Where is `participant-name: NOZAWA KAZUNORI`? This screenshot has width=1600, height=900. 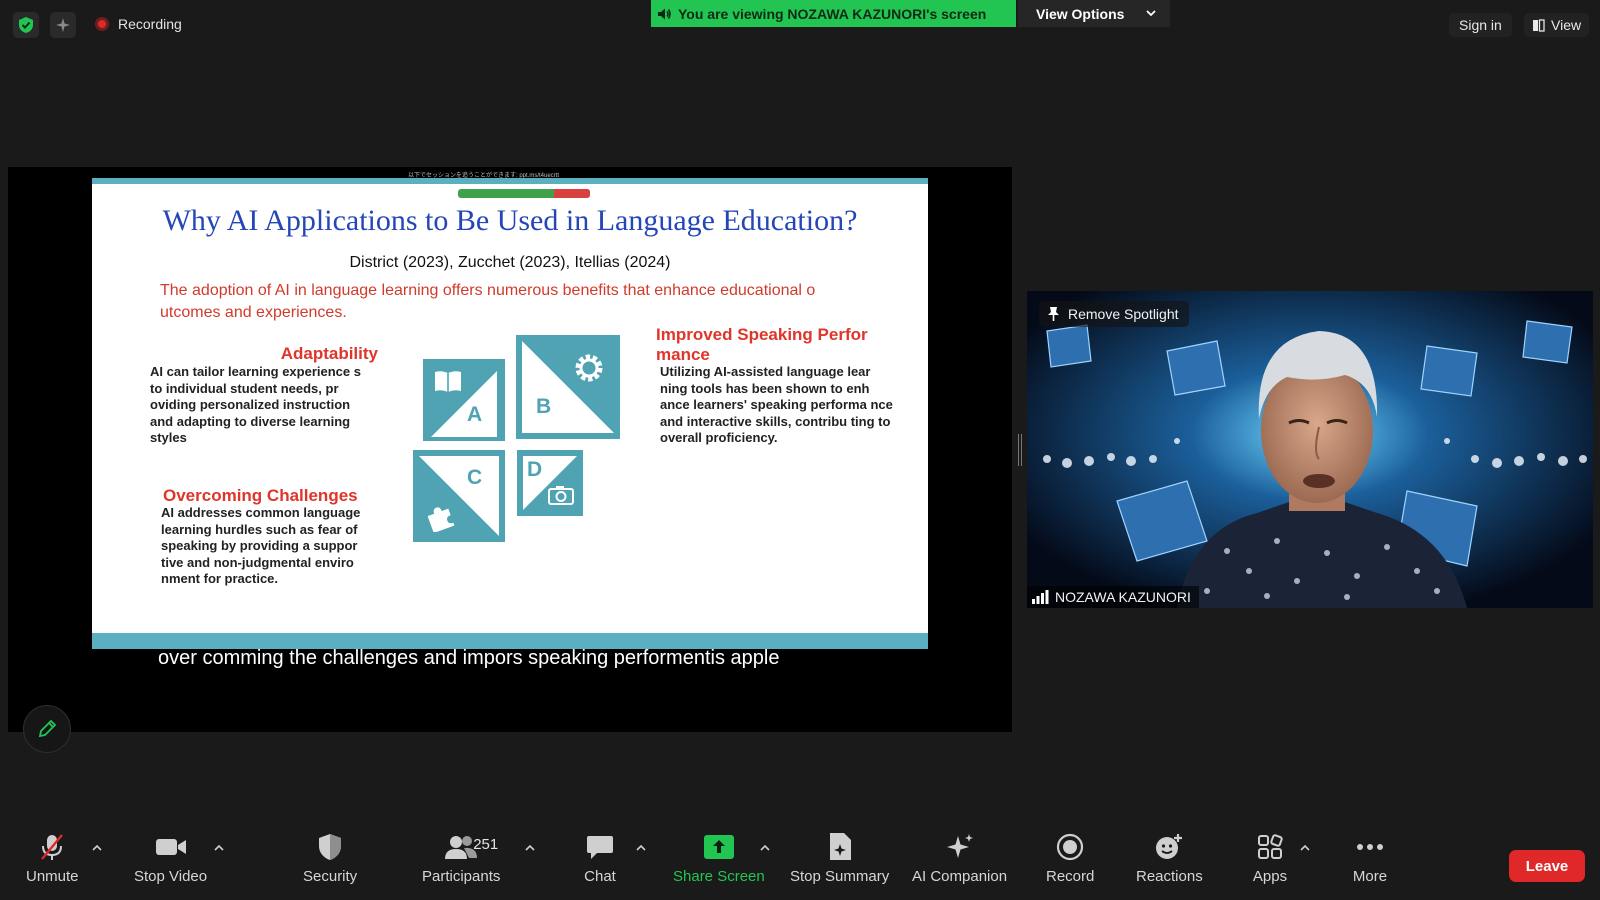
participant-name: NOZAWA KAZUNORI is located at coordinates (1123, 597).